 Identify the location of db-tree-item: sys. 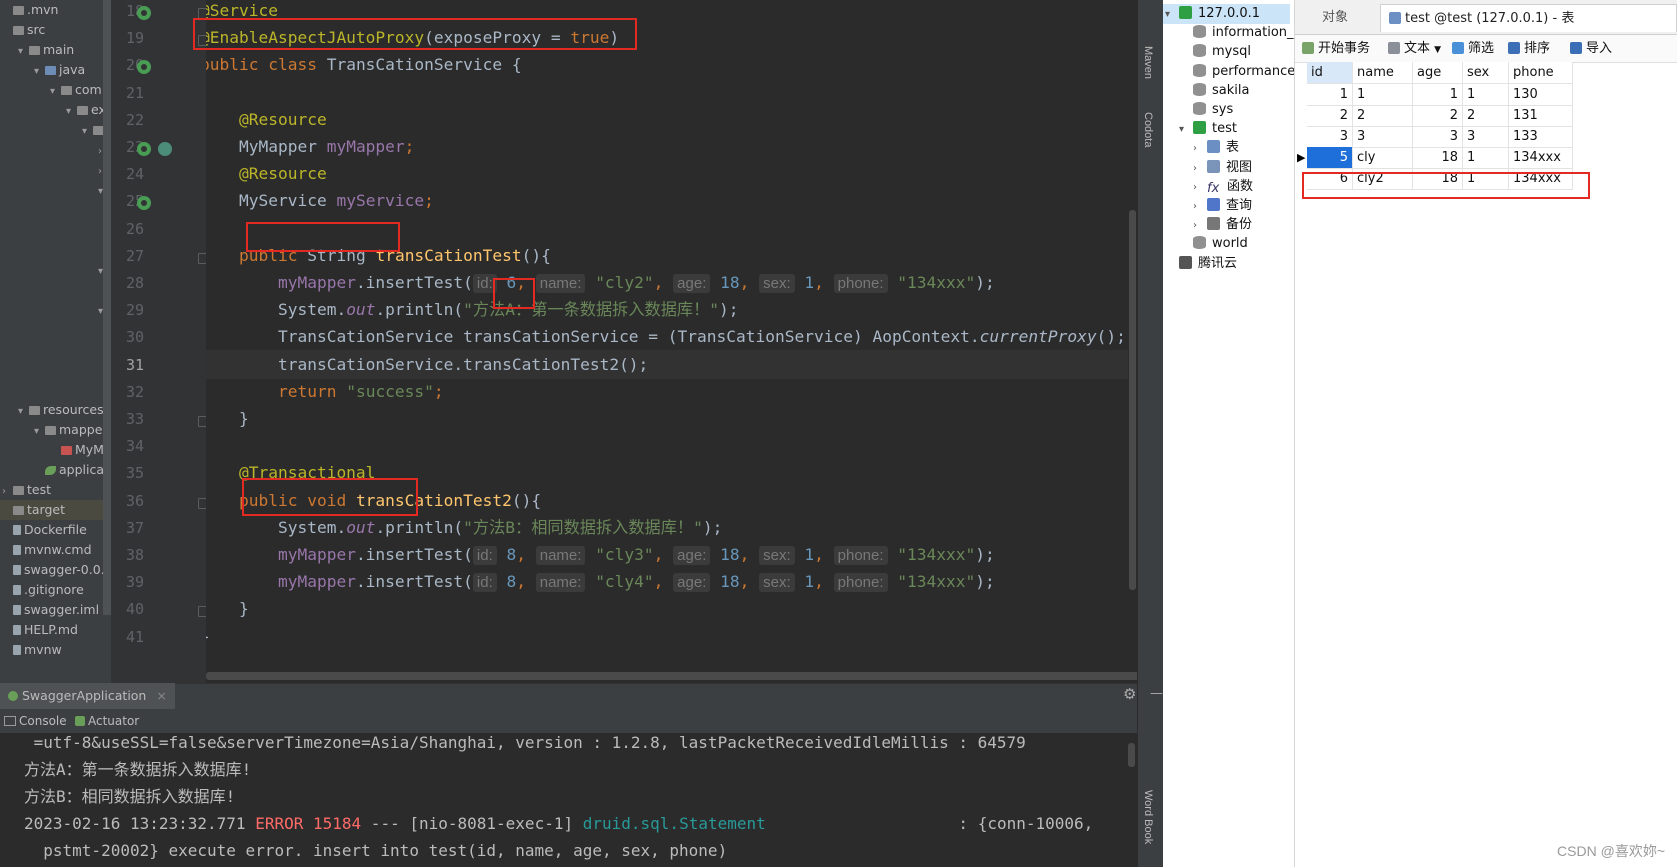
(1198, 110).